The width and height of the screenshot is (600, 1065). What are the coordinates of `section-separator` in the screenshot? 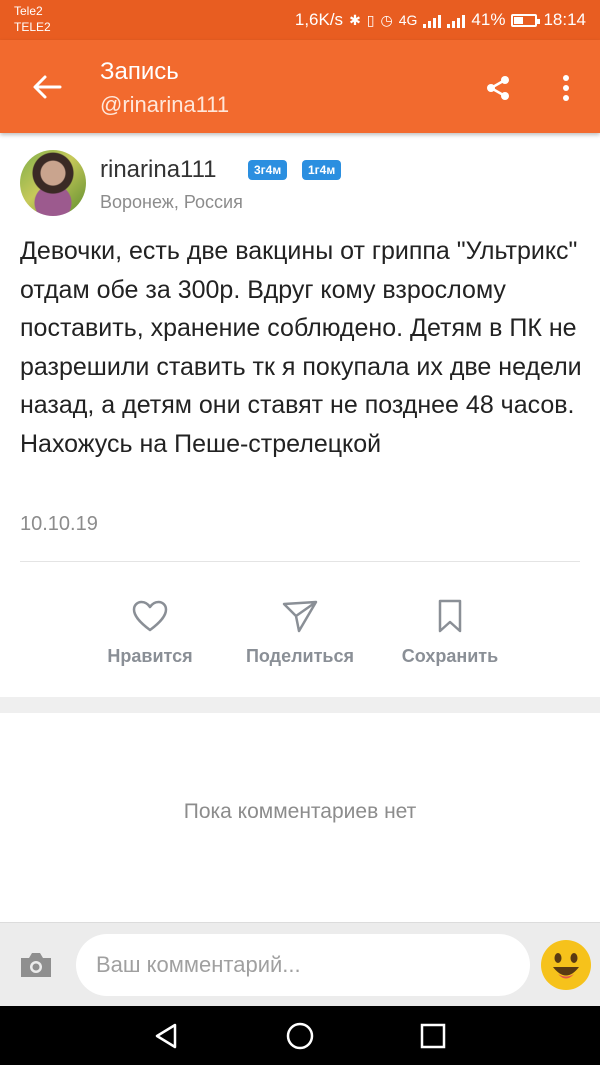 It's located at (300, 705).